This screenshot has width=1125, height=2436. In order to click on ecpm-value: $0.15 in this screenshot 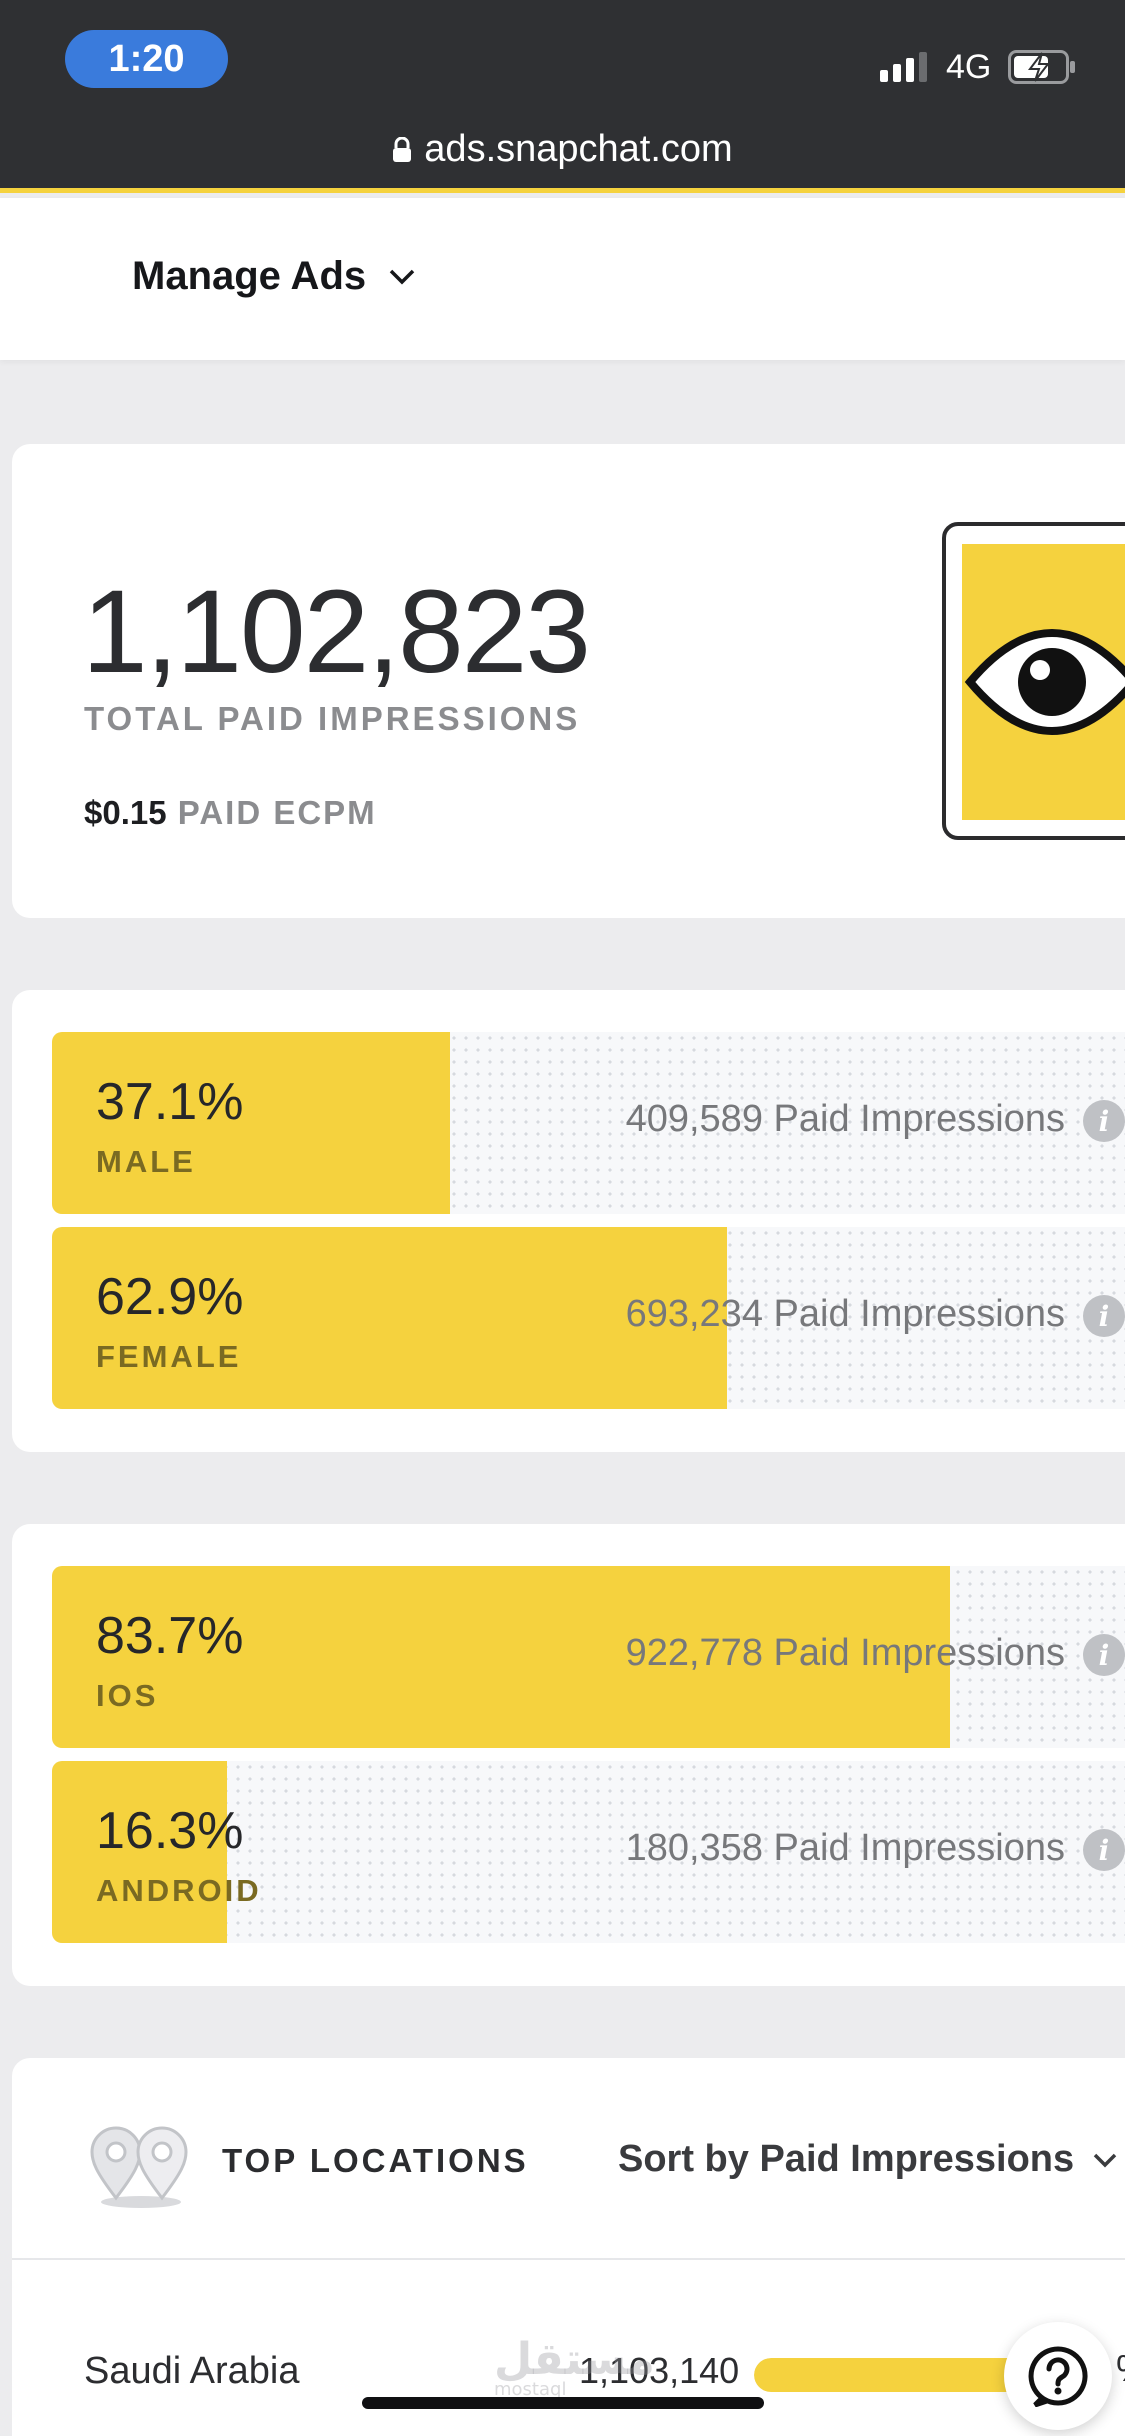, I will do `click(125, 812)`.